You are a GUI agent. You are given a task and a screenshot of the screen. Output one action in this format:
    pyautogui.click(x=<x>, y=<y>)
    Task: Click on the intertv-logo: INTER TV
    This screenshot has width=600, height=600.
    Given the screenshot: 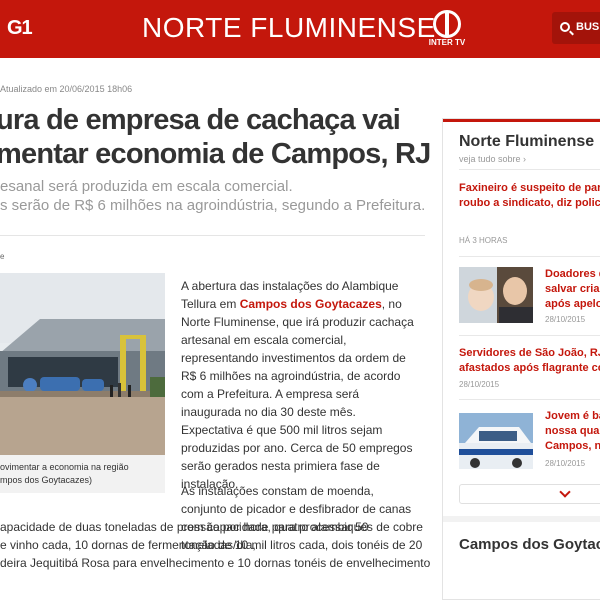 What is the action you would take?
    pyautogui.click(x=447, y=30)
    